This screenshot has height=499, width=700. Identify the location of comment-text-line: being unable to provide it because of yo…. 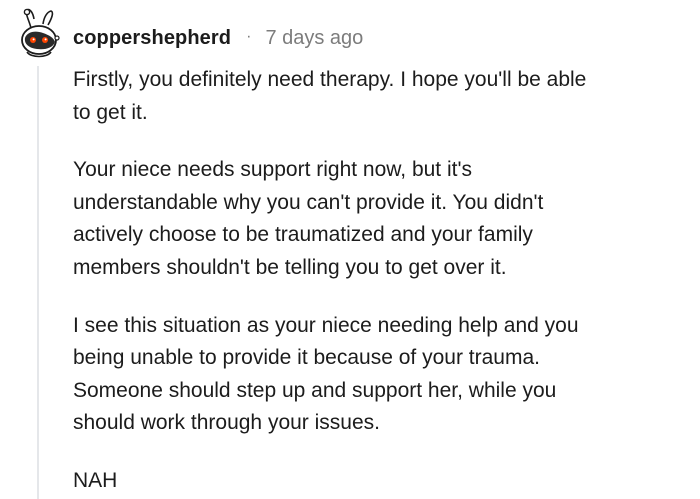
(306, 358).